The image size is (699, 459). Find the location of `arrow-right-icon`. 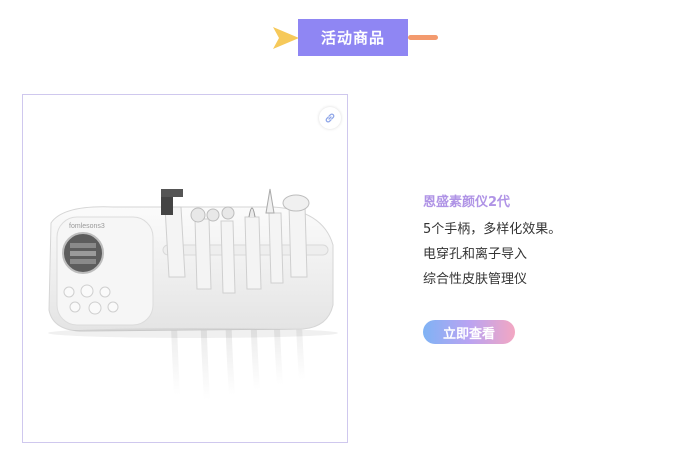

arrow-right-icon is located at coordinates (286, 38).